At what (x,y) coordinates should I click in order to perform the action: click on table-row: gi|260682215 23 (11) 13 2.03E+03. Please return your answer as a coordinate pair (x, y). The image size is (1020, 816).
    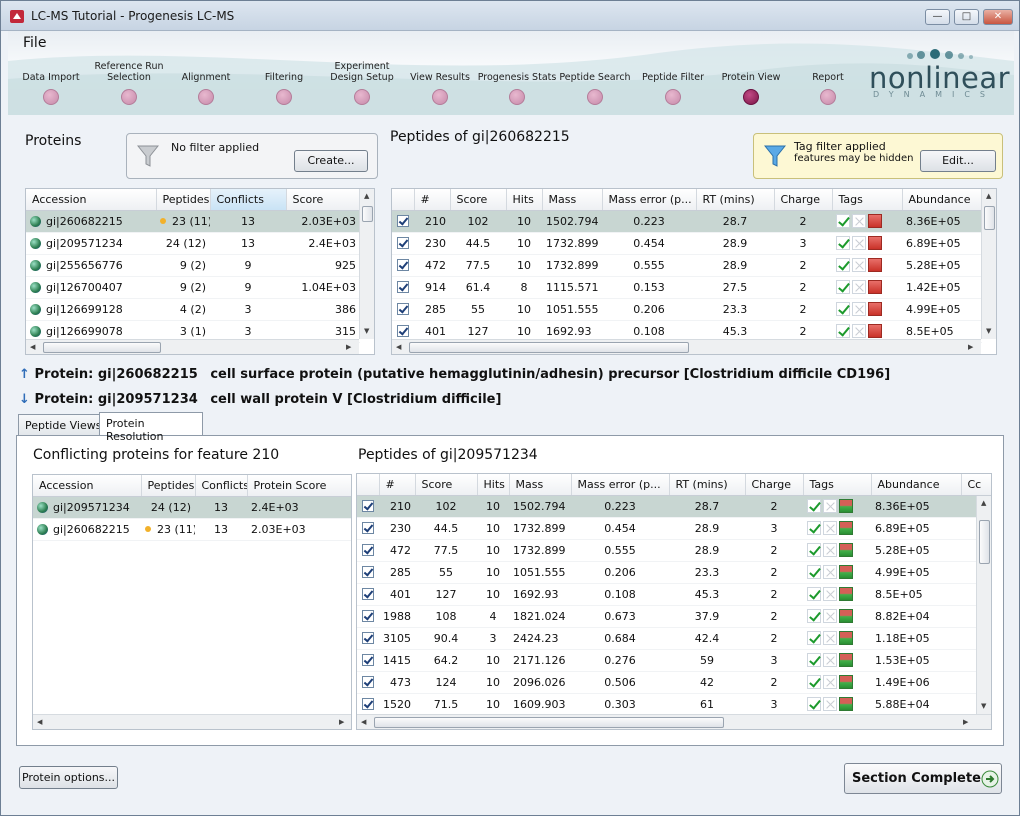
    Looking at the image, I should click on (193, 221).